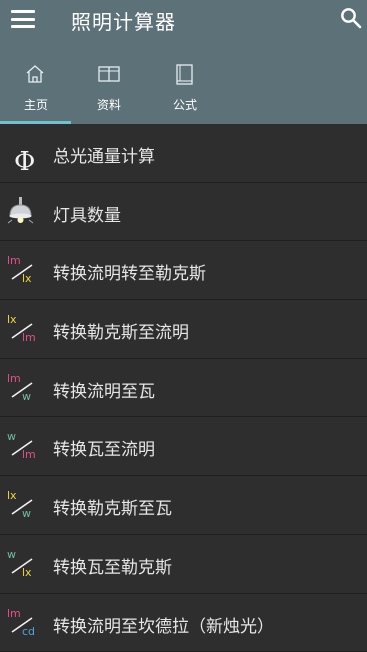 The width and height of the screenshot is (367, 652). What do you see at coordinates (22, 329) in the screenshot?
I see `lx-lm-icon: lx lm` at bounding box center [22, 329].